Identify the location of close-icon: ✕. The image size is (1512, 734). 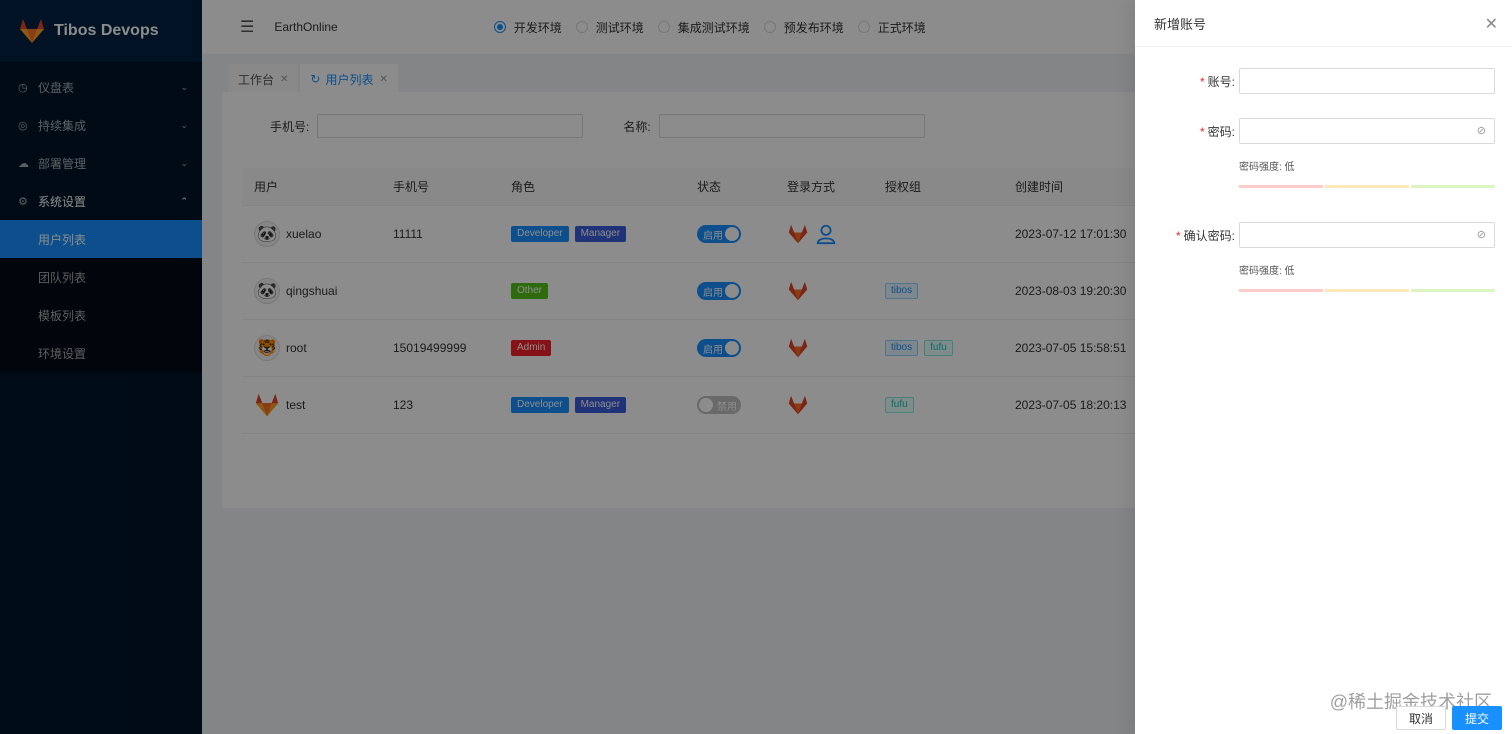
(1491, 24).